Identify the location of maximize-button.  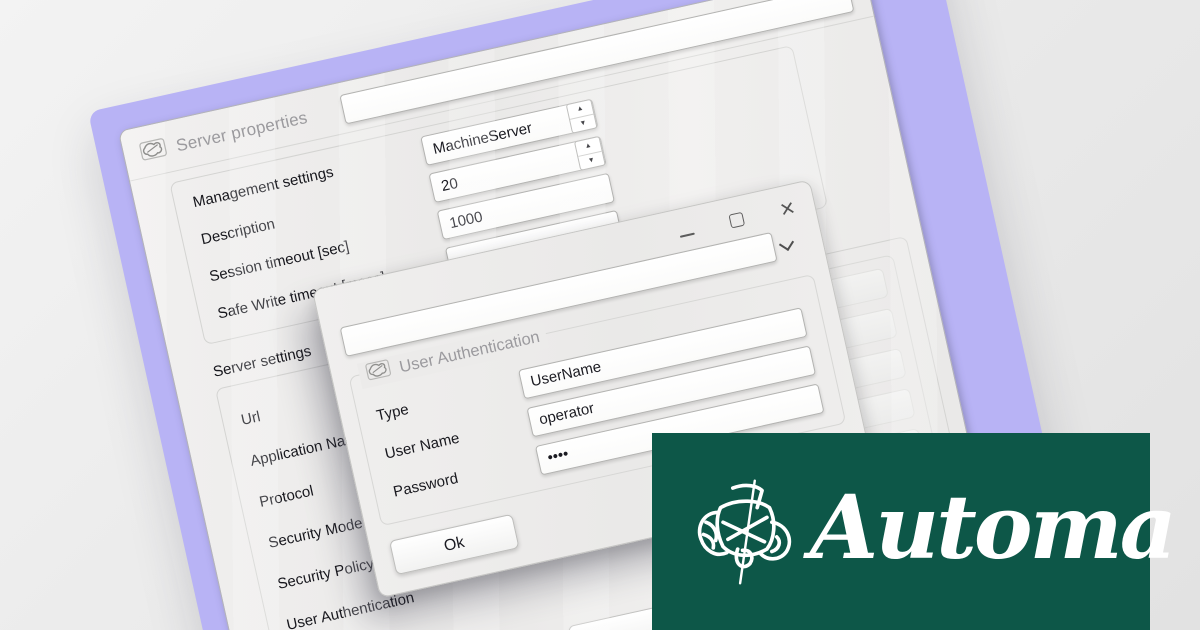
(736, 219).